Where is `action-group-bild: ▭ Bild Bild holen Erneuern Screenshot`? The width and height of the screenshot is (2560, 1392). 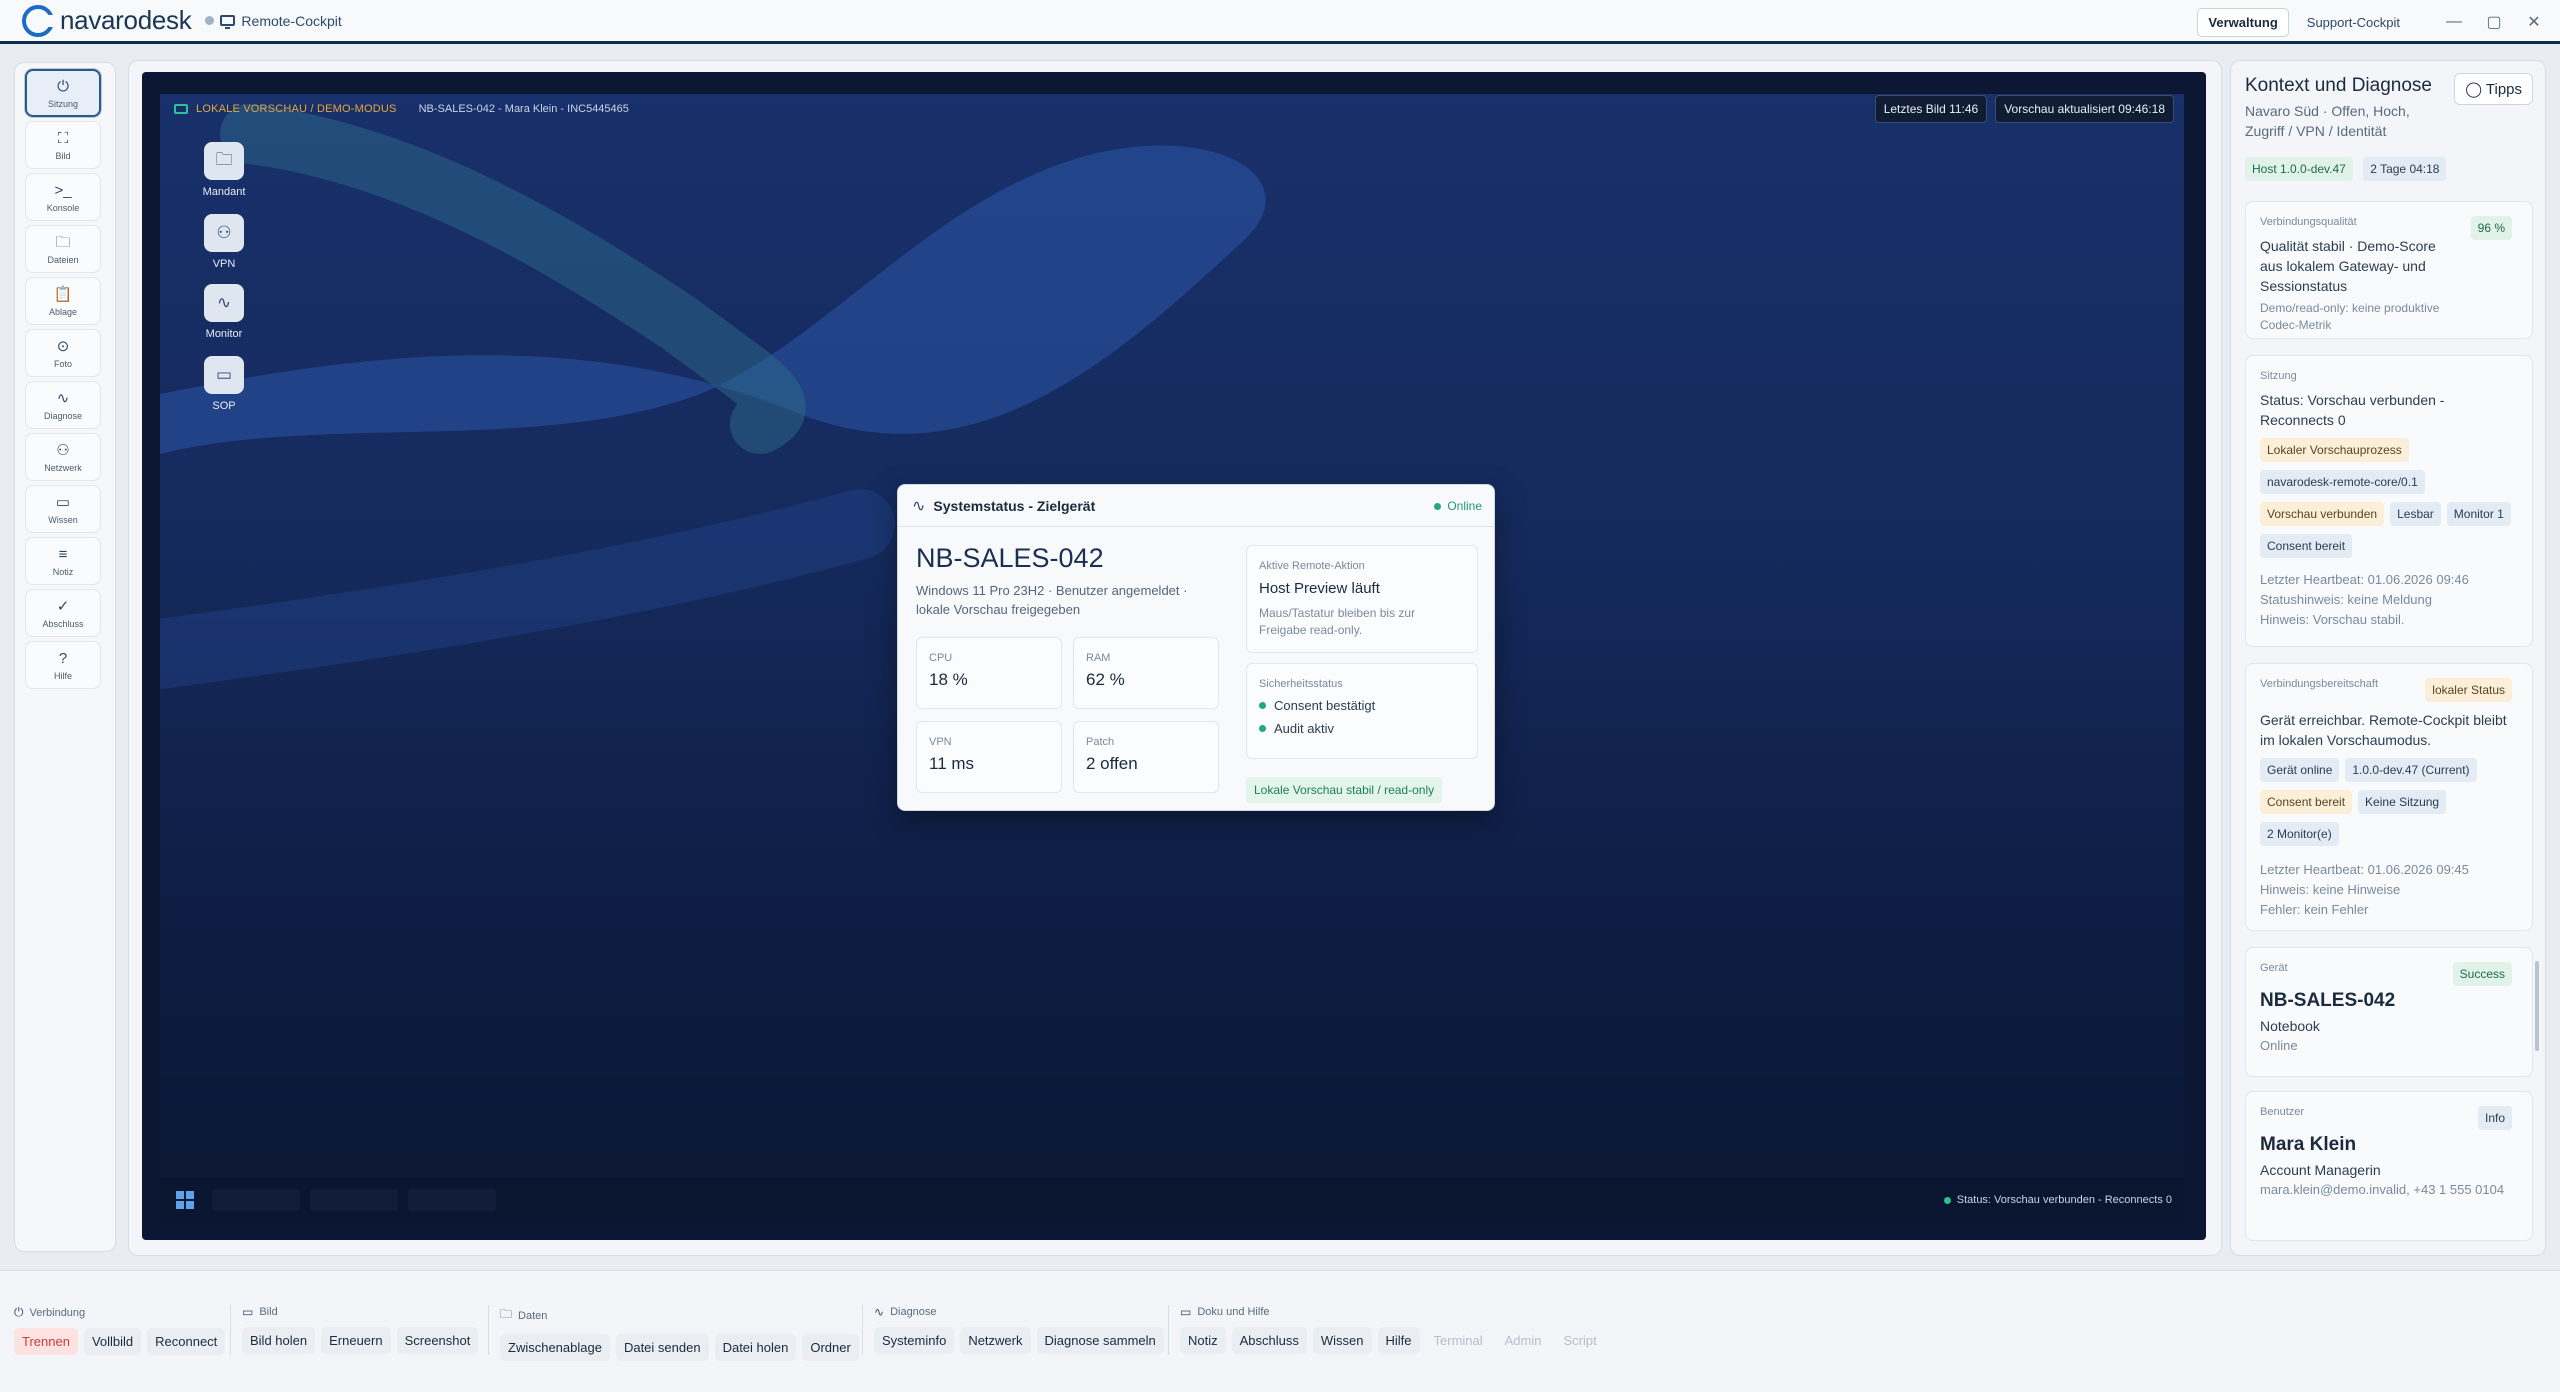
action-group-bild: ▭ Bild Bild holen Erneuern Screenshot is located at coordinates (363, 1329).